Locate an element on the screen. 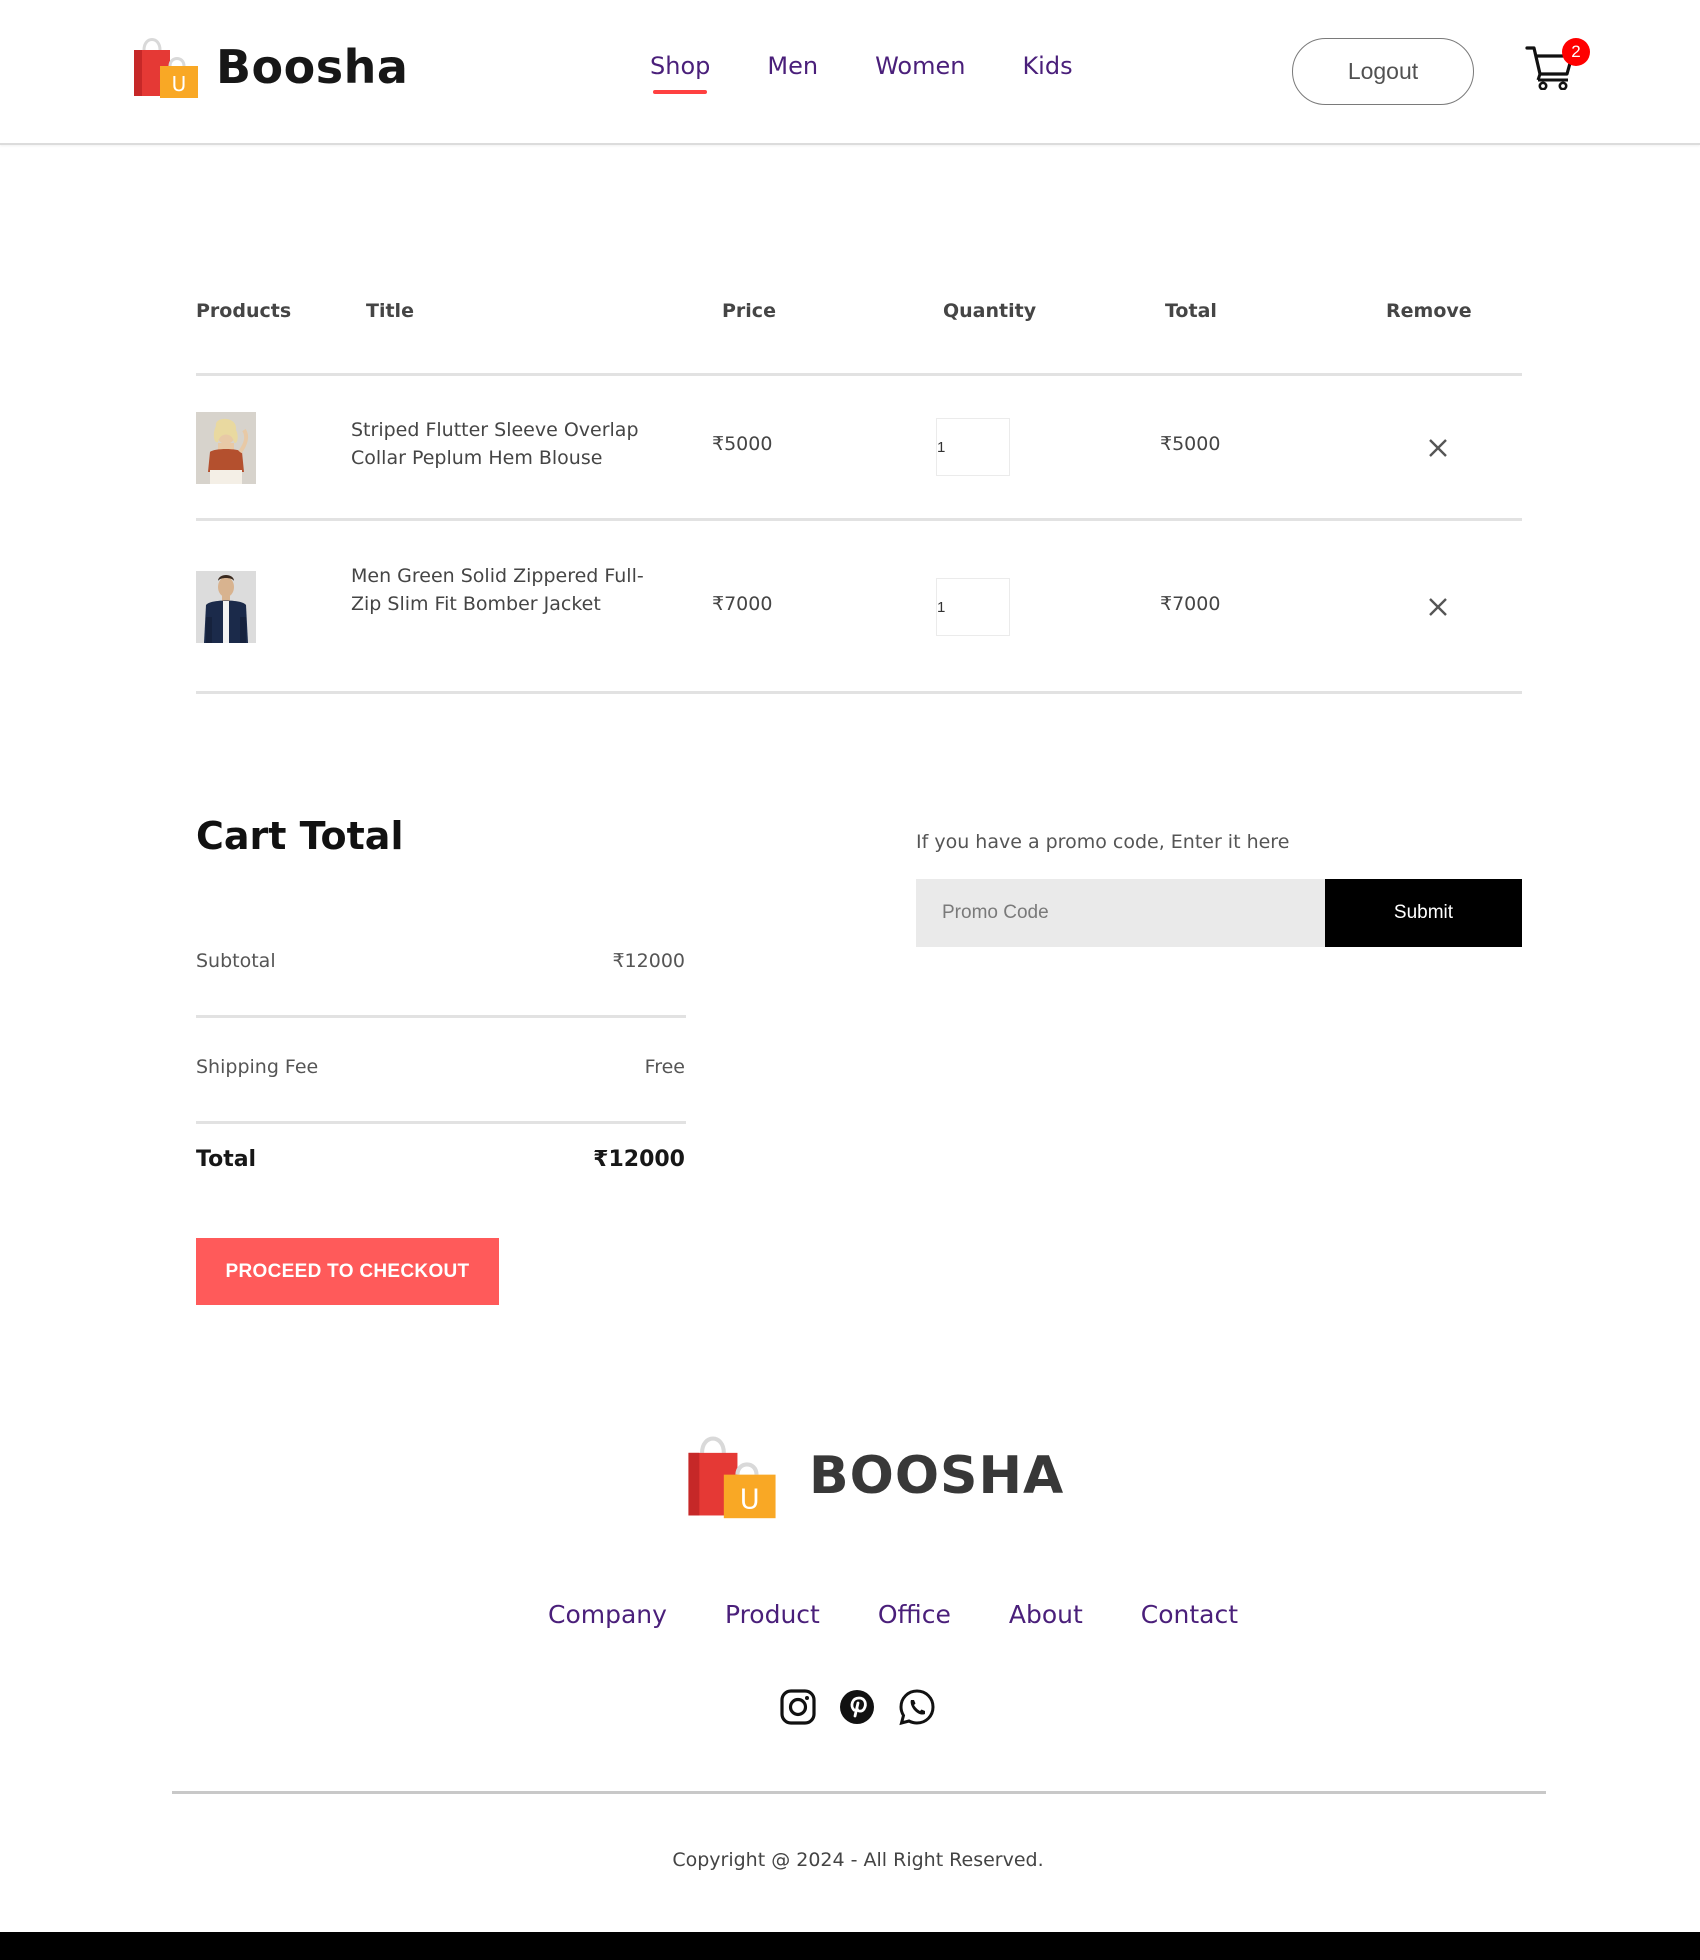 This screenshot has width=1700, height=1960. col-header-products: Products is located at coordinates (244, 311).